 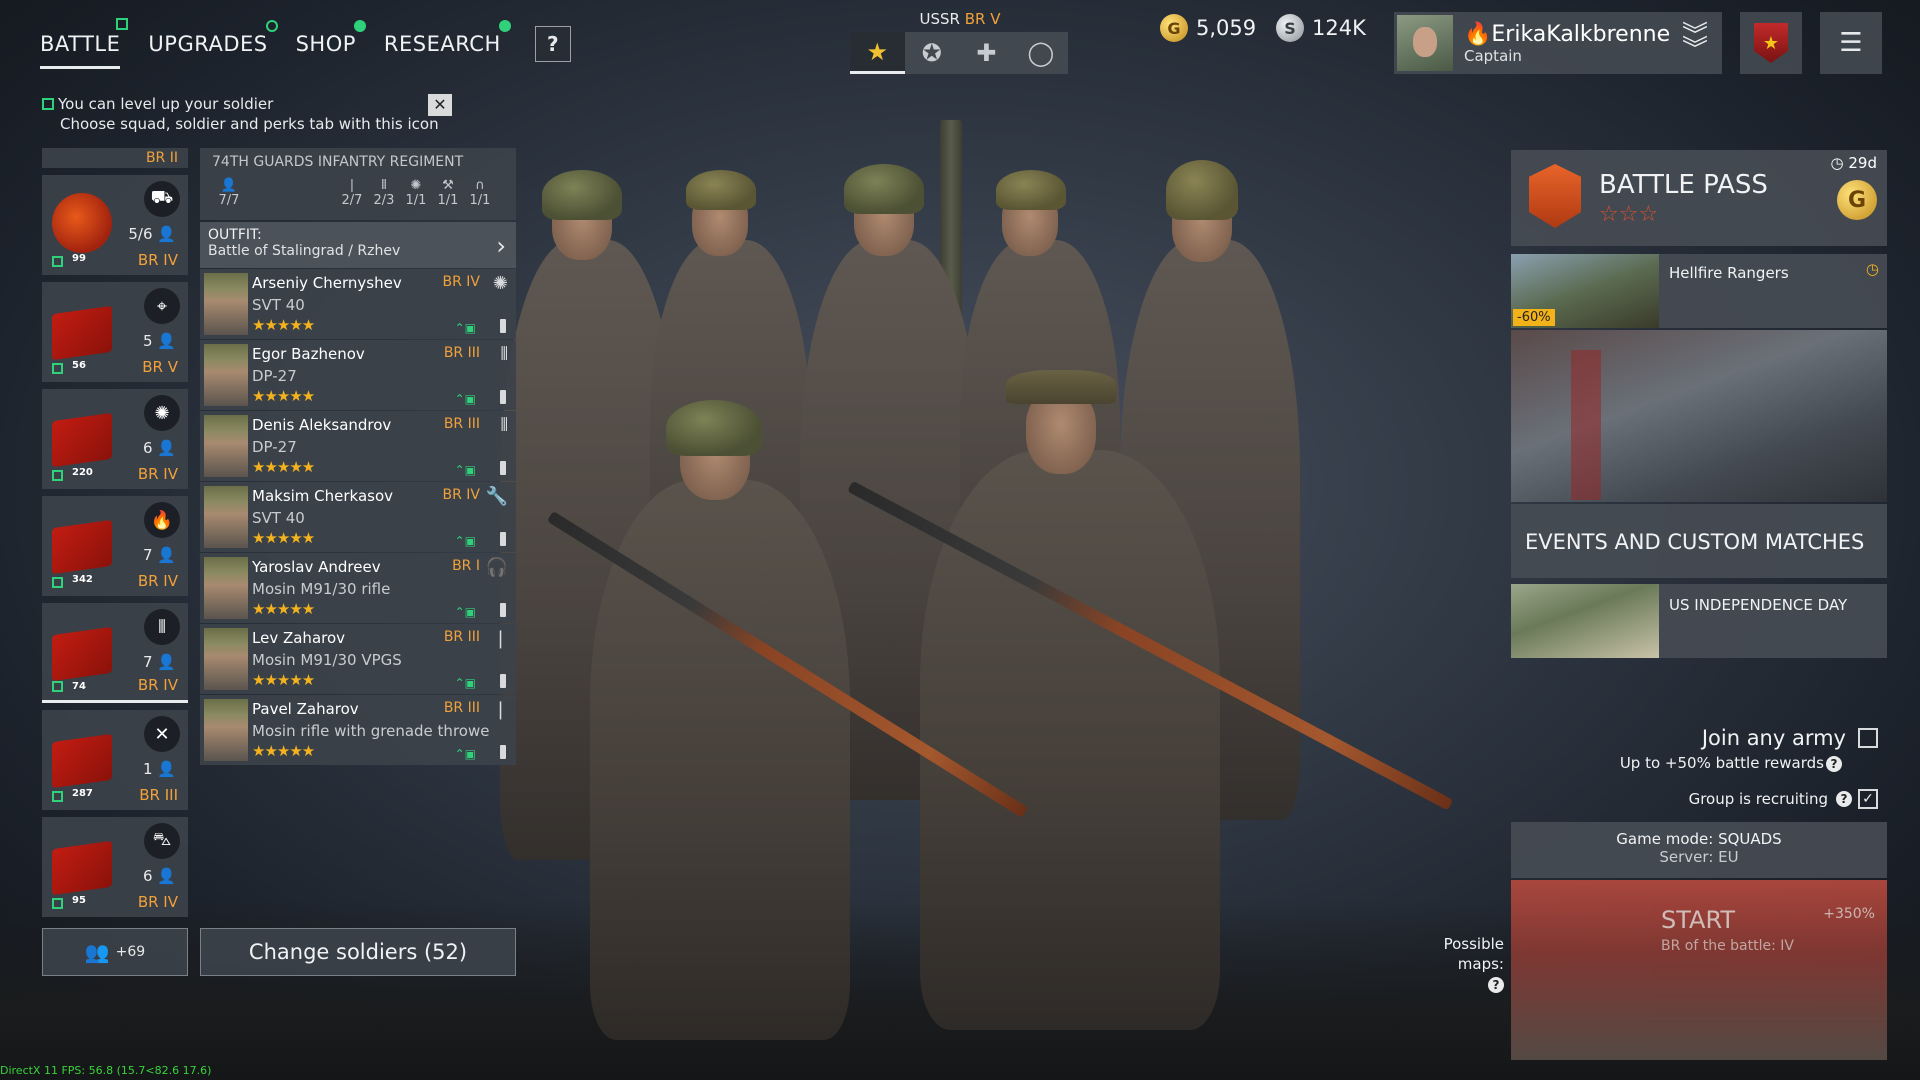 What do you see at coordinates (1699, 857) in the screenshot?
I see `server-label: Server: EU` at bounding box center [1699, 857].